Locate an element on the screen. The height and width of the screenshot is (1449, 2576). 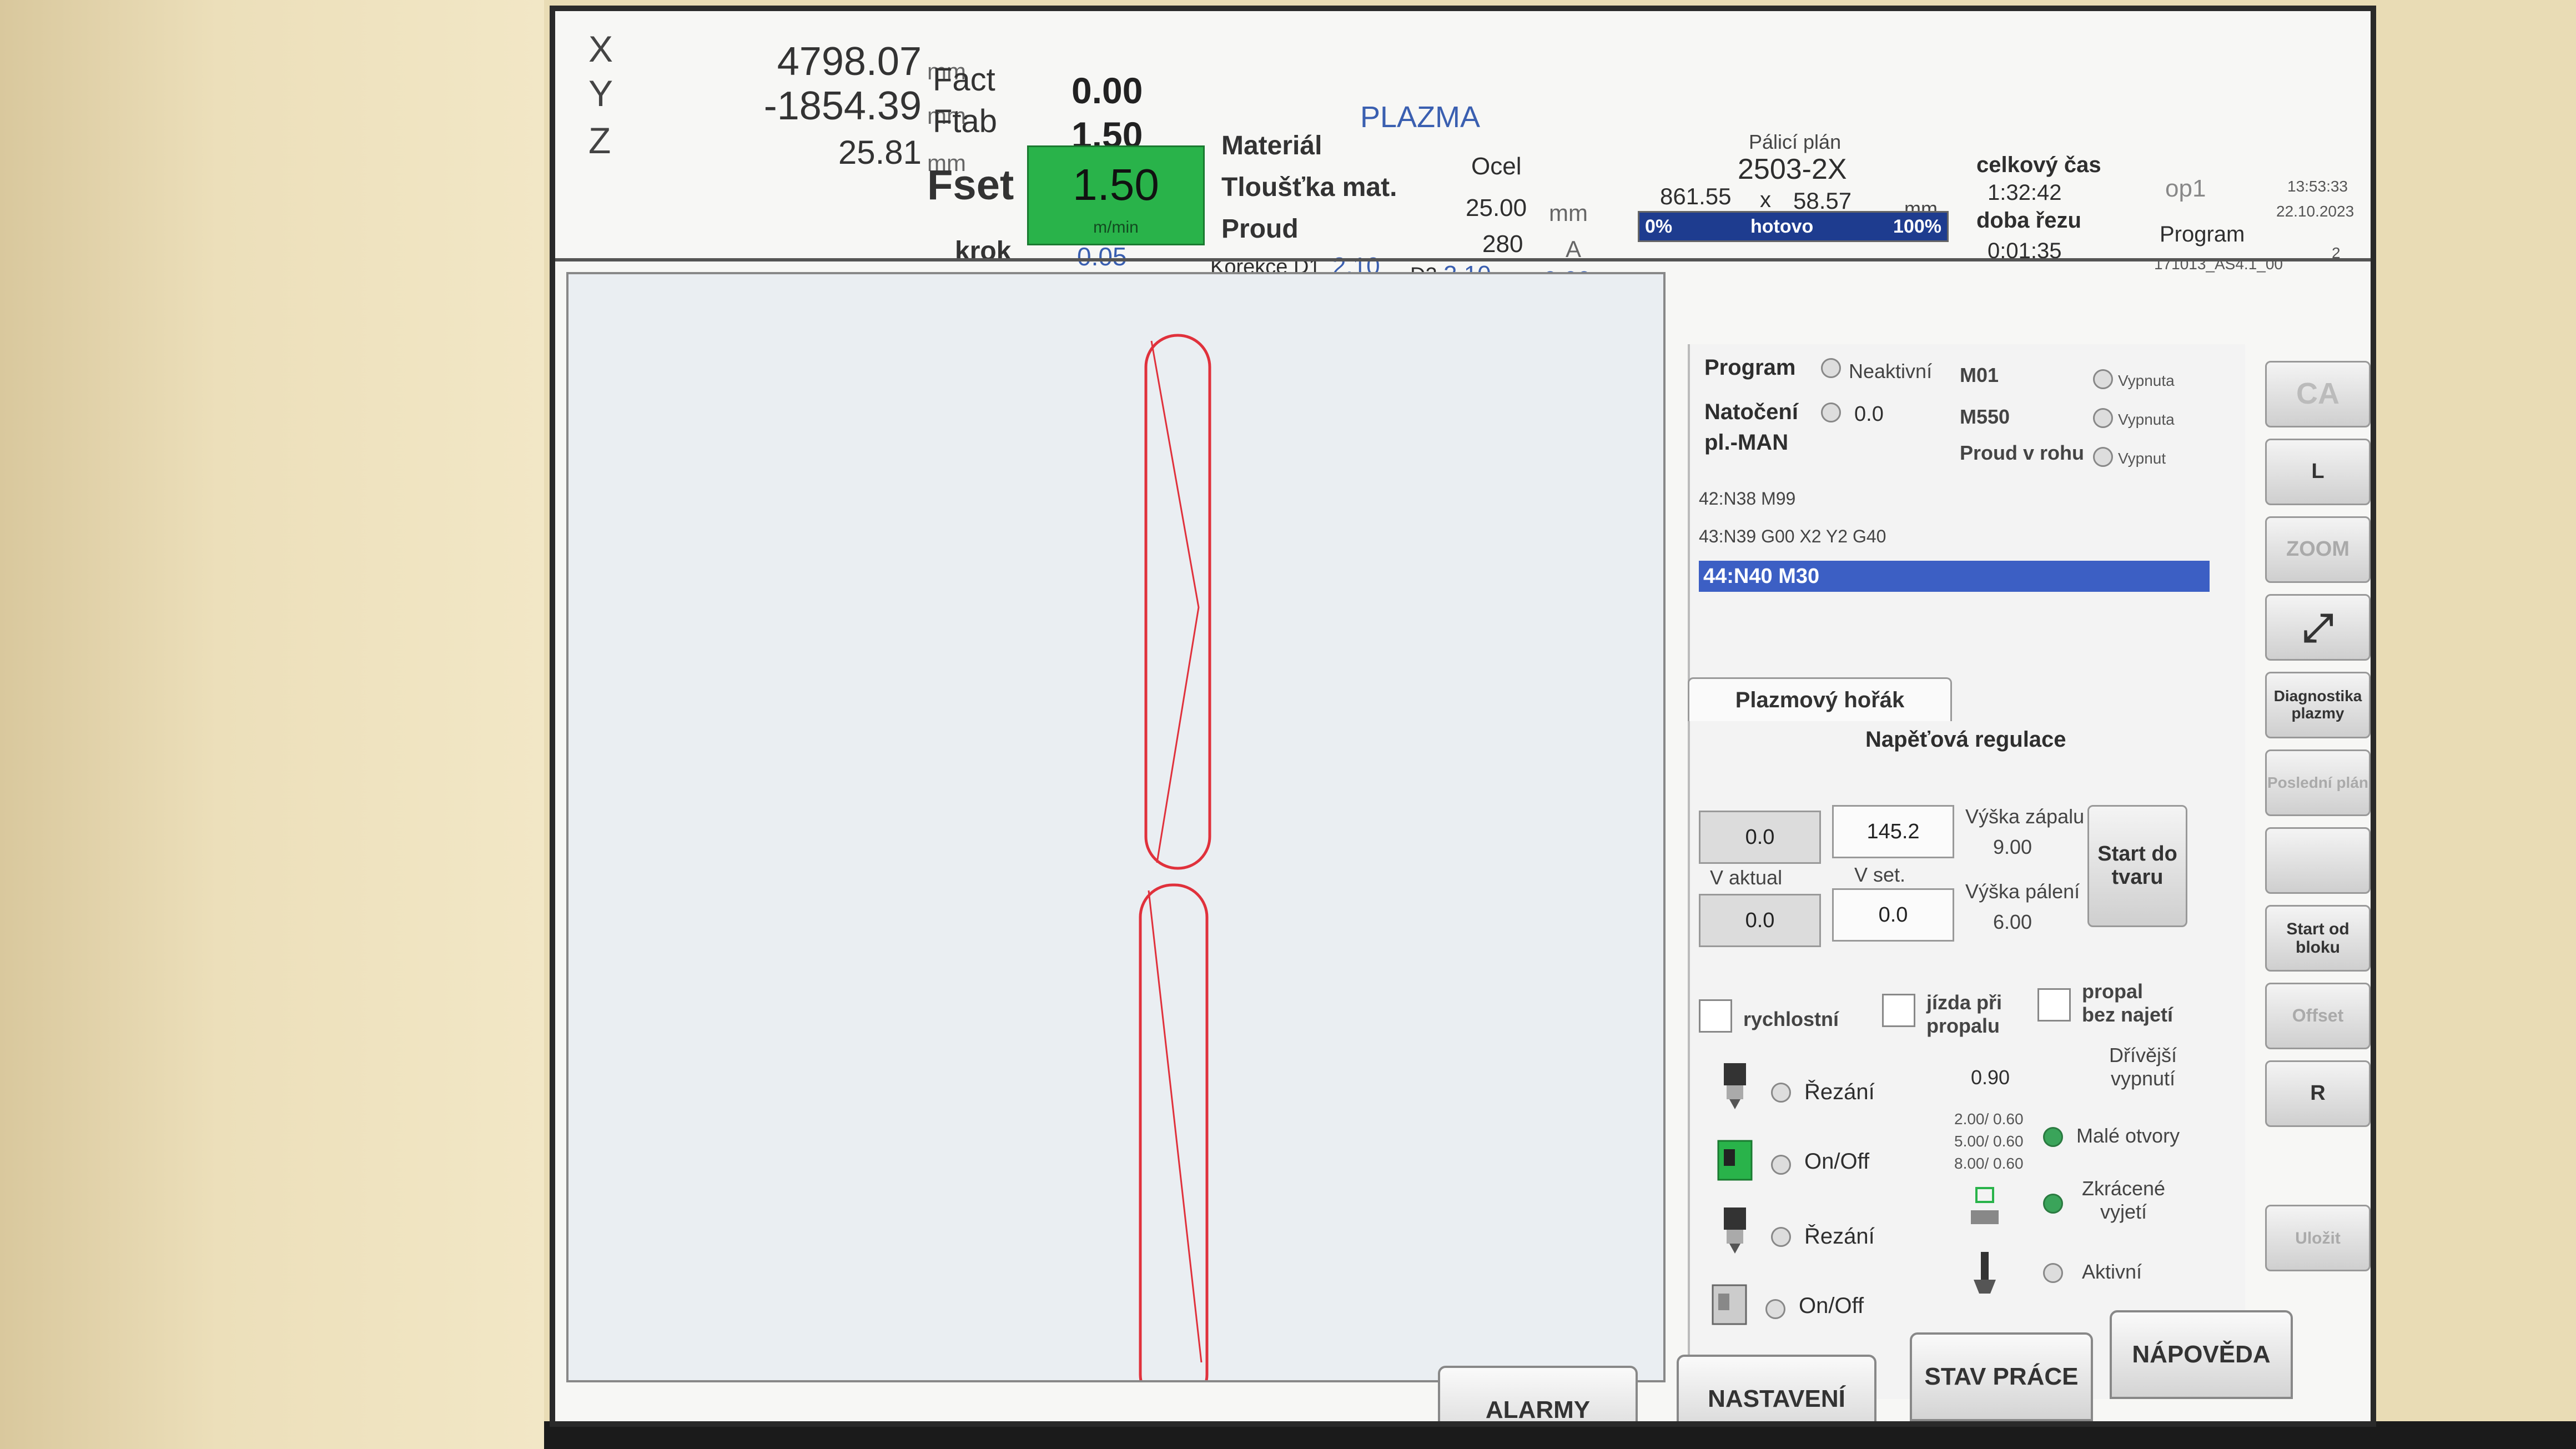
small-holes-value: 5.00/ 0.60 is located at coordinates (1989, 1141).